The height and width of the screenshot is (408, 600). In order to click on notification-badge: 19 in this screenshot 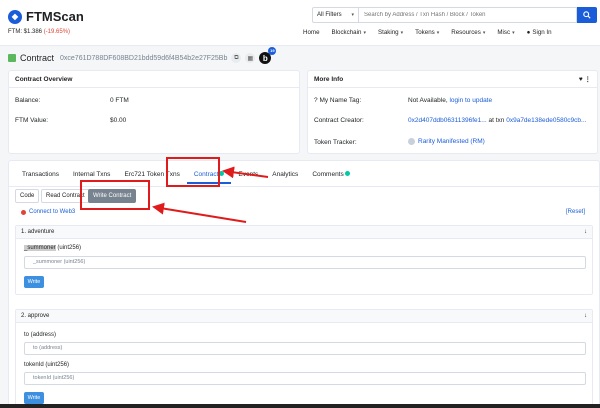, I will do `click(272, 51)`.